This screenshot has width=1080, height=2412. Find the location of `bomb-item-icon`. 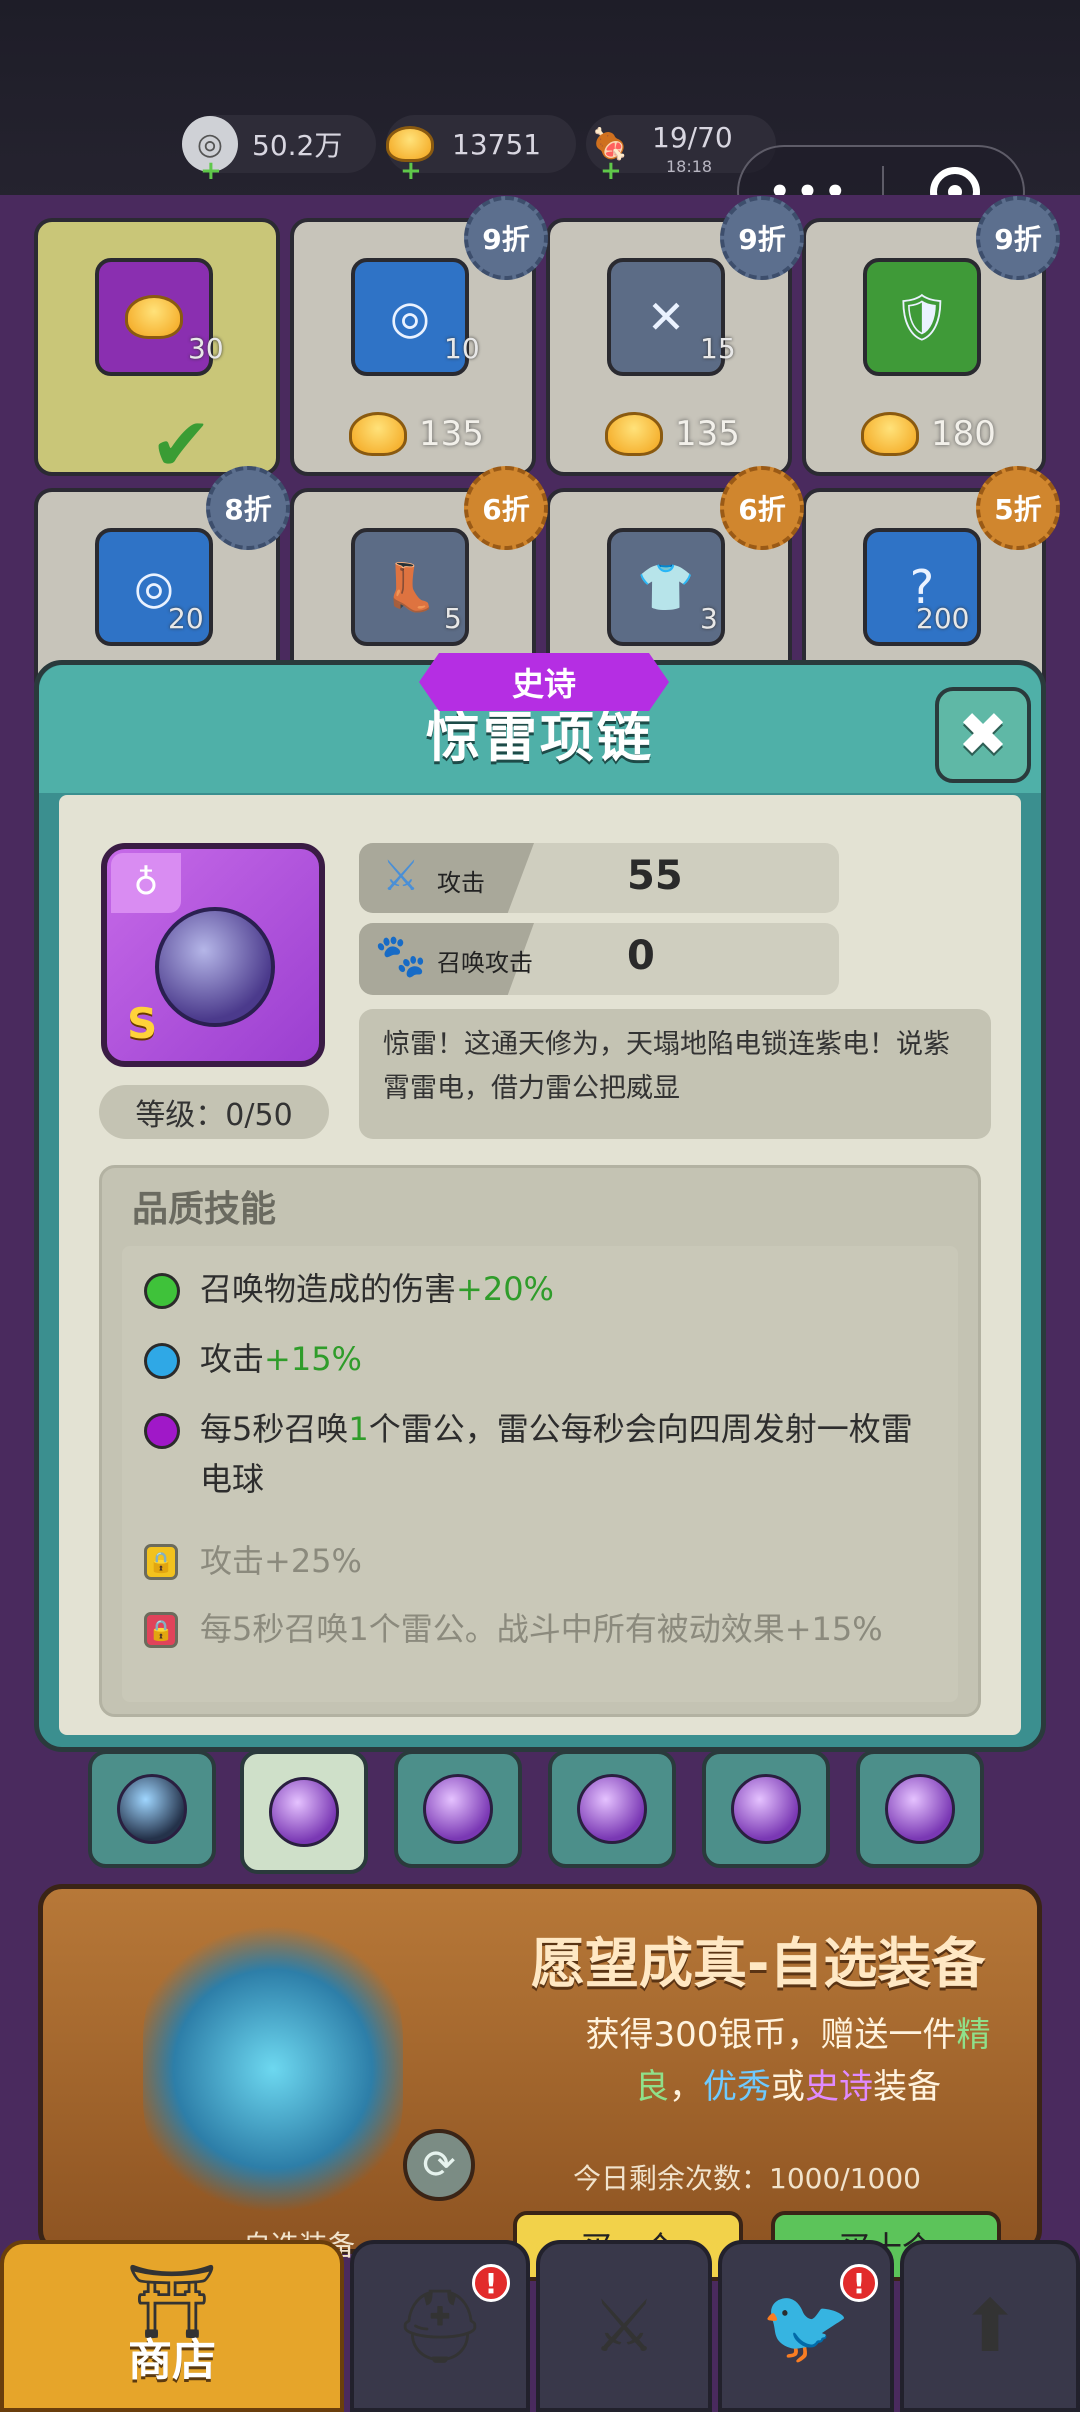

bomb-item-icon is located at coordinates (152, 1809).